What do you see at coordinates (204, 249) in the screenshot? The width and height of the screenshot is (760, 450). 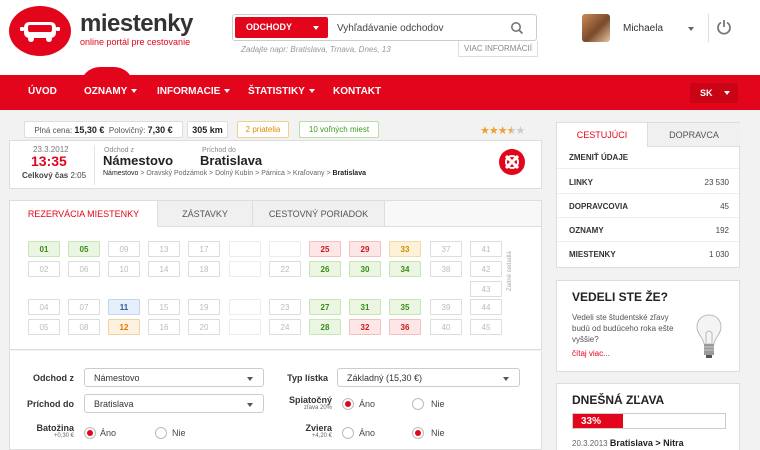 I see `seat-17: 17` at bounding box center [204, 249].